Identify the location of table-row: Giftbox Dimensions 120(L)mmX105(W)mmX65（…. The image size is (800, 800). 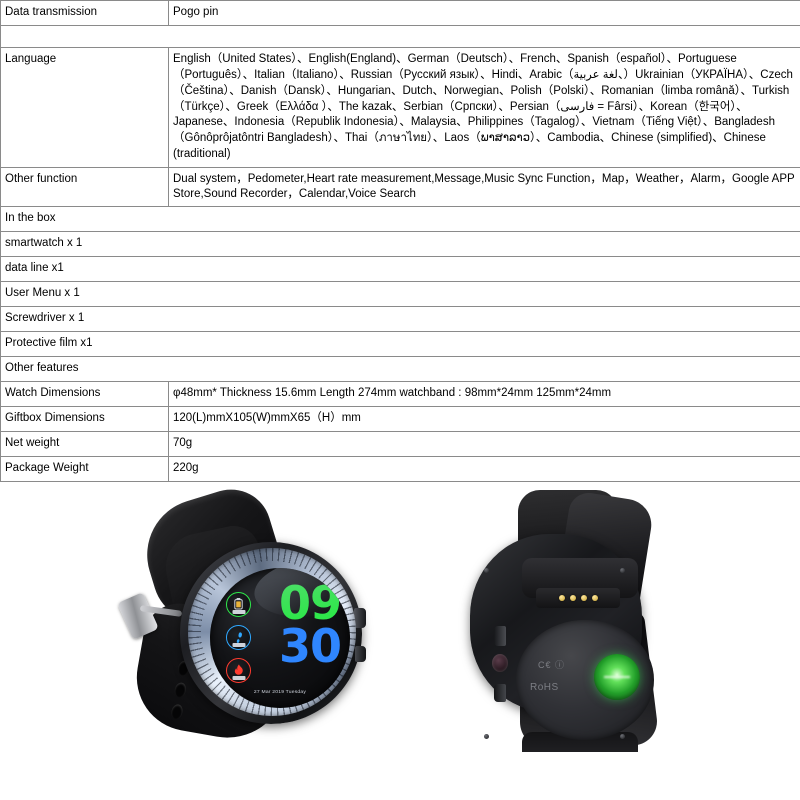
(400, 419).